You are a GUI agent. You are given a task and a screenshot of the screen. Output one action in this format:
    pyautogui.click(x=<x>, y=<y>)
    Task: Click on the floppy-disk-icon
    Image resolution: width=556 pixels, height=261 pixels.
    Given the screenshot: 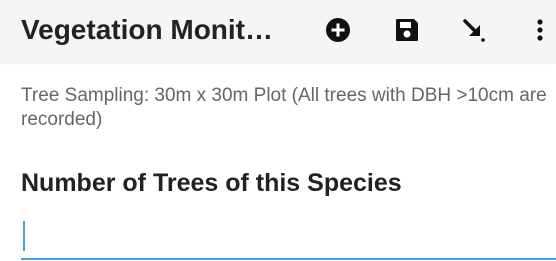 What is the action you would take?
    pyautogui.click(x=407, y=30)
    